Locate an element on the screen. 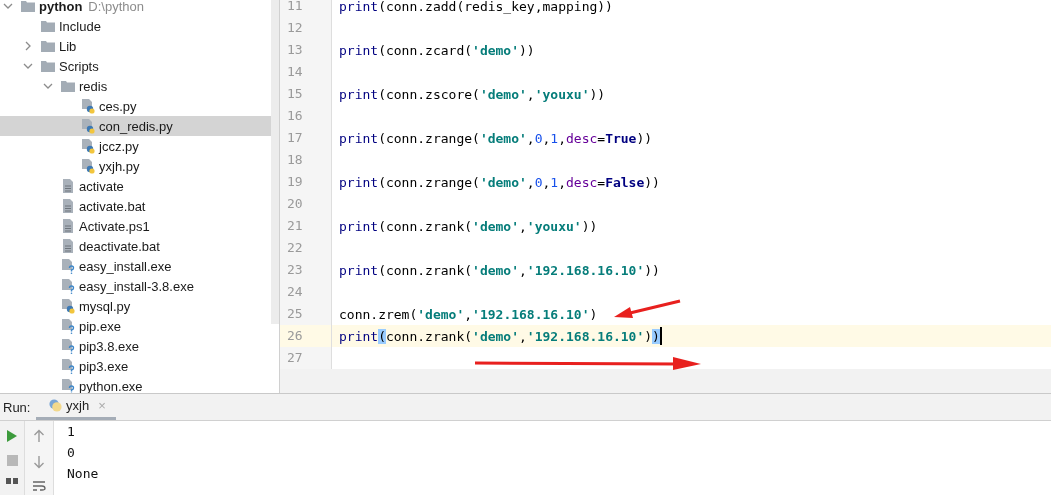 The height and width of the screenshot is (495, 1051). tree-item-label: mysql.py is located at coordinates (105, 306).